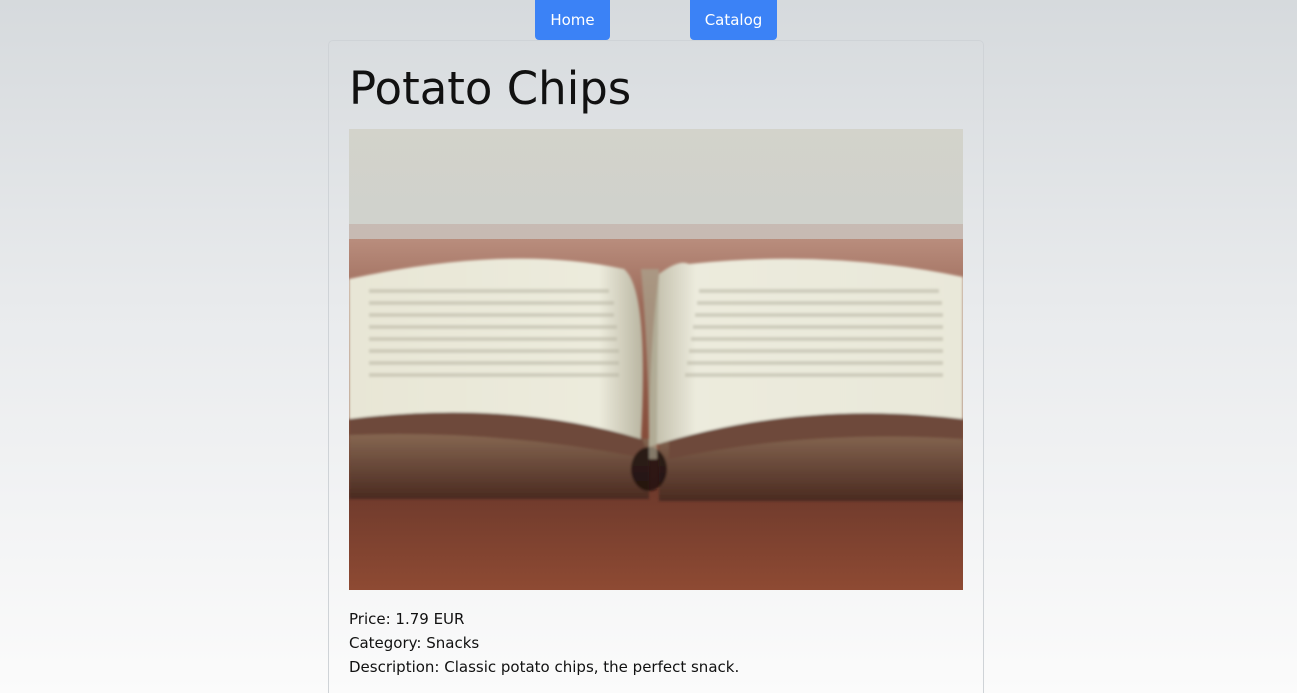 Image resolution: width=1297 pixels, height=693 pixels. Describe the element at coordinates (733, 20) in the screenshot. I see `catalog-button: Catalog` at that location.